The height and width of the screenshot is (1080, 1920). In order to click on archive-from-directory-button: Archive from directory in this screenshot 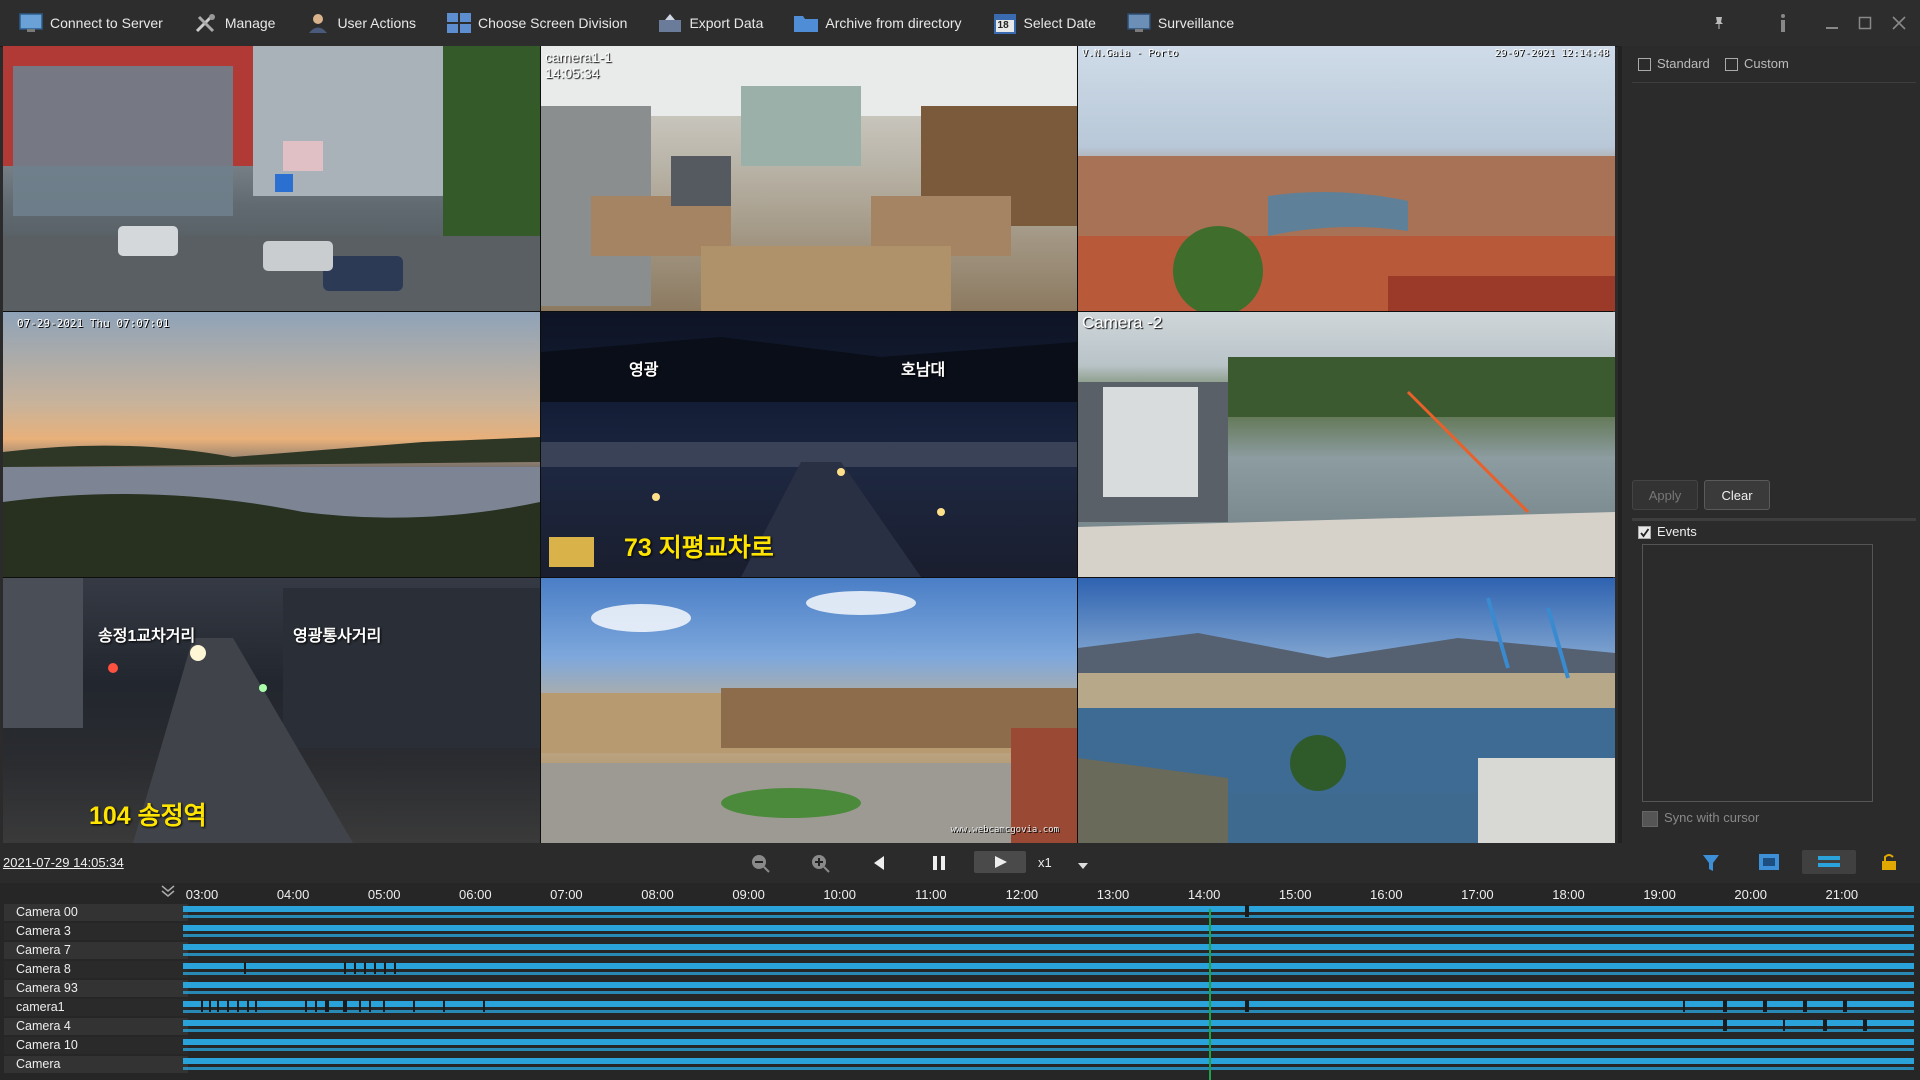, I will do `click(874, 23)`.